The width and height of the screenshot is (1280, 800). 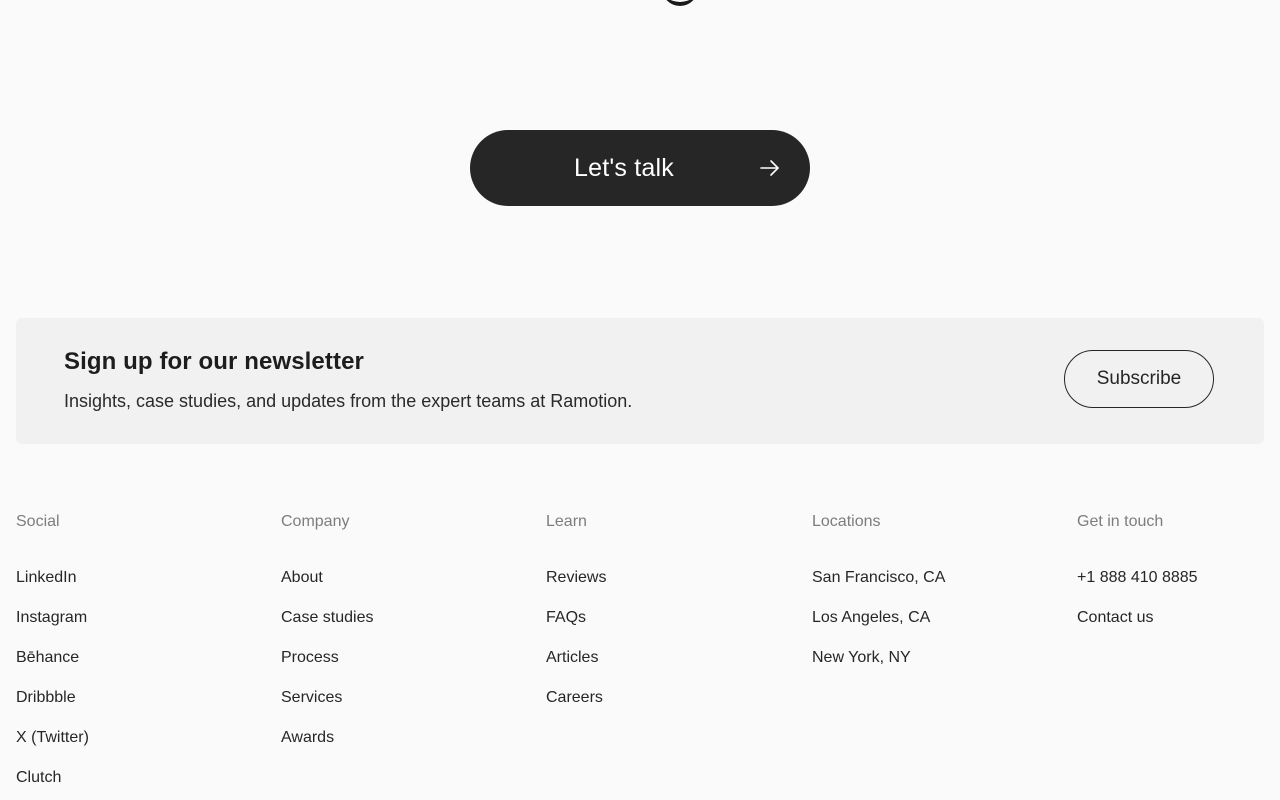 I want to click on footer-heading-locations: Locations, so click(x=846, y=521).